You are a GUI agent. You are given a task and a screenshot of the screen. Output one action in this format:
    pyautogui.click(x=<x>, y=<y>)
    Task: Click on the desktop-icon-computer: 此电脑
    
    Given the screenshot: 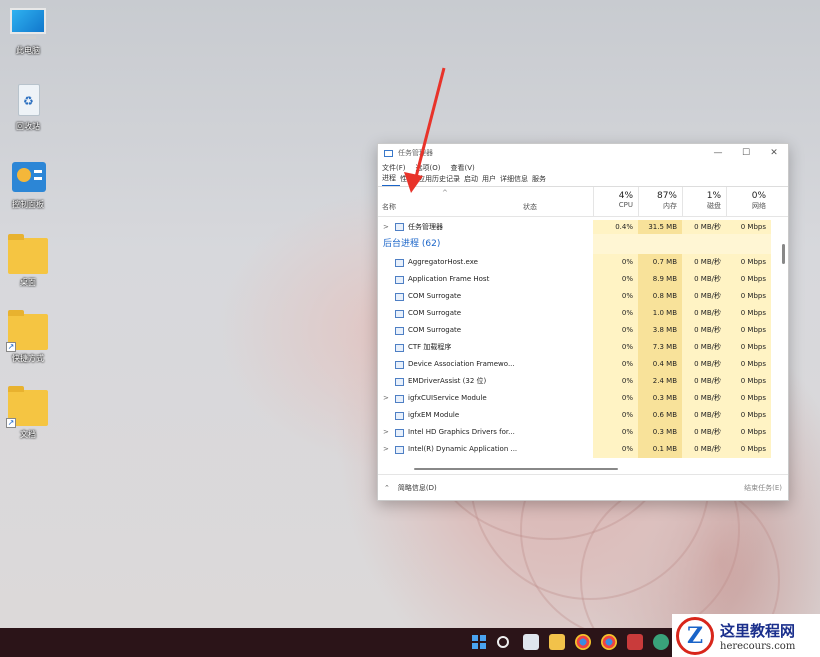 What is the action you would take?
    pyautogui.click(x=28, y=31)
    